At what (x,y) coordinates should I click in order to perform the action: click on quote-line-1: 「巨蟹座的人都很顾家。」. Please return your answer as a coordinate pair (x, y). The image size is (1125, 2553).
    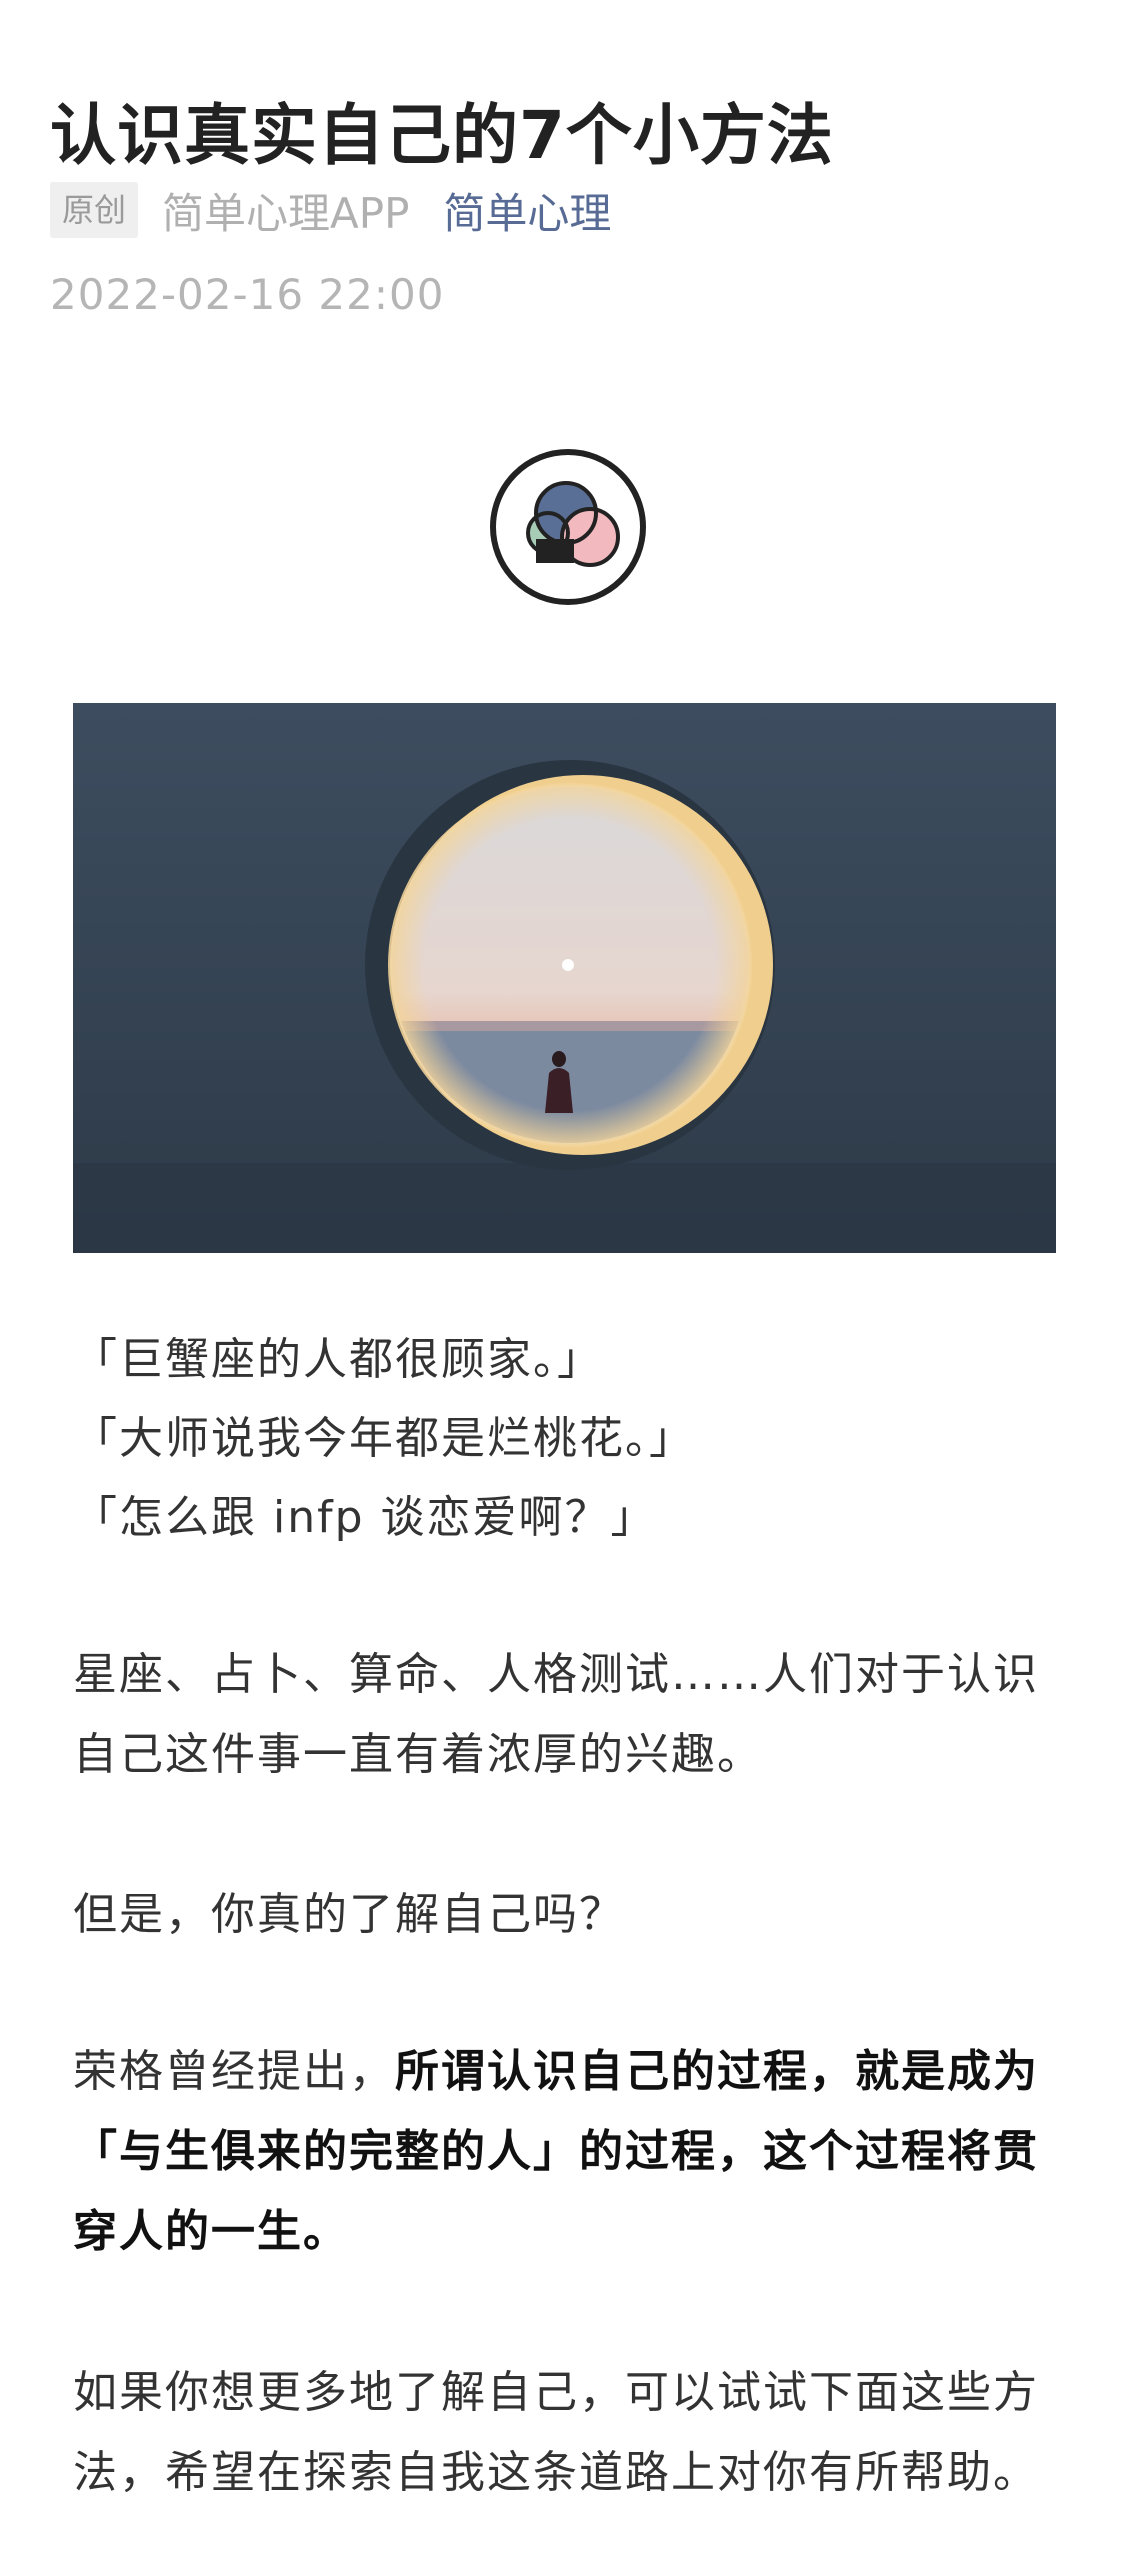
    Looking at the image, I should click on (338, 1359).